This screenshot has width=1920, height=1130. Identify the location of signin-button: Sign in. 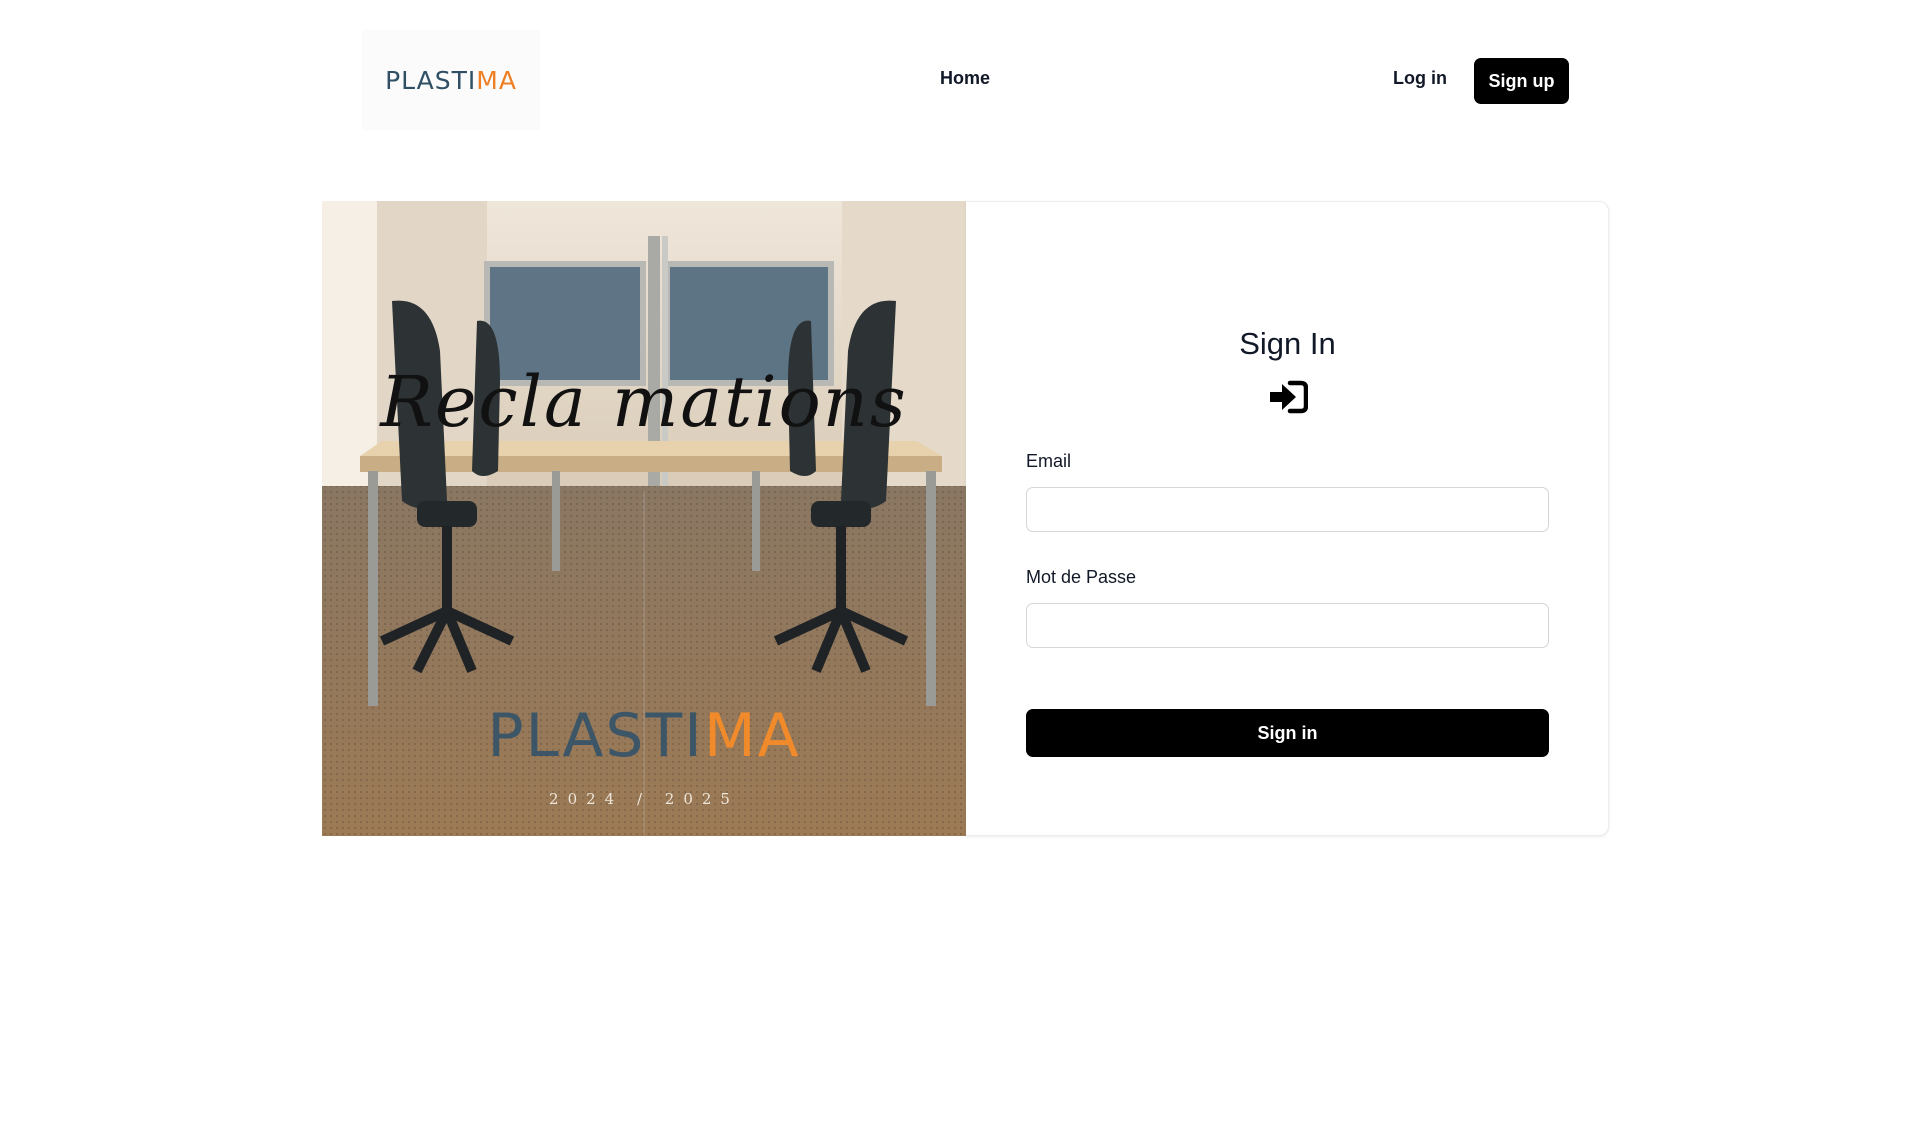
(1287, 733).